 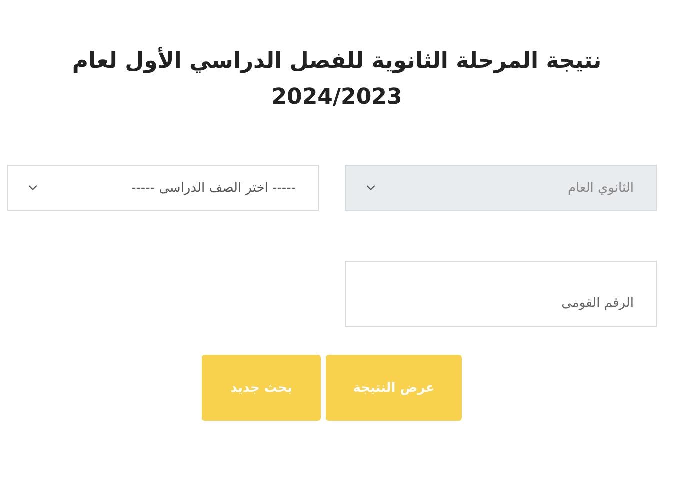 I want to click on page-title: نتيجة المرحلة الثانوية للفصل الدراسي الأول لعام 2024/2023, so click(x=337, y=79).